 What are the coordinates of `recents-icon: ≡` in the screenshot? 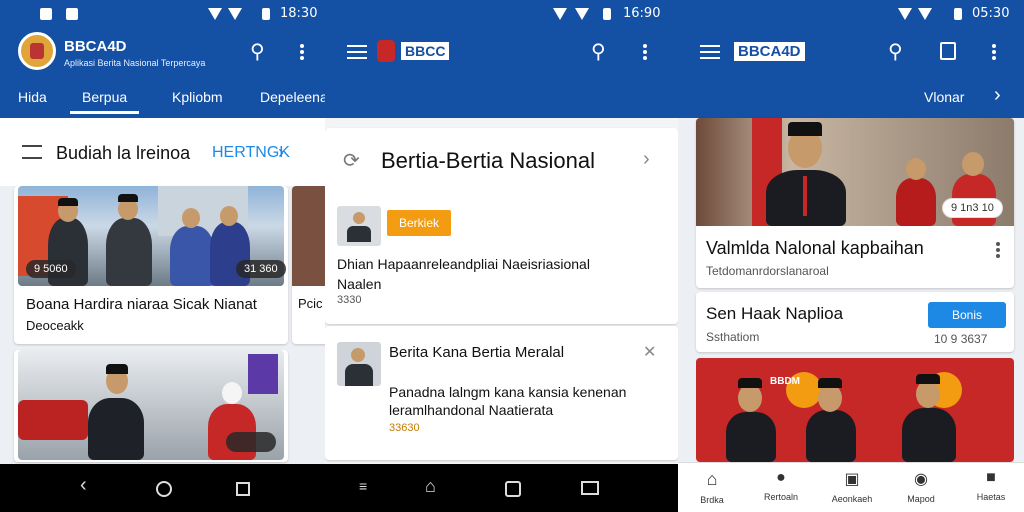 It's located at (363, 486).